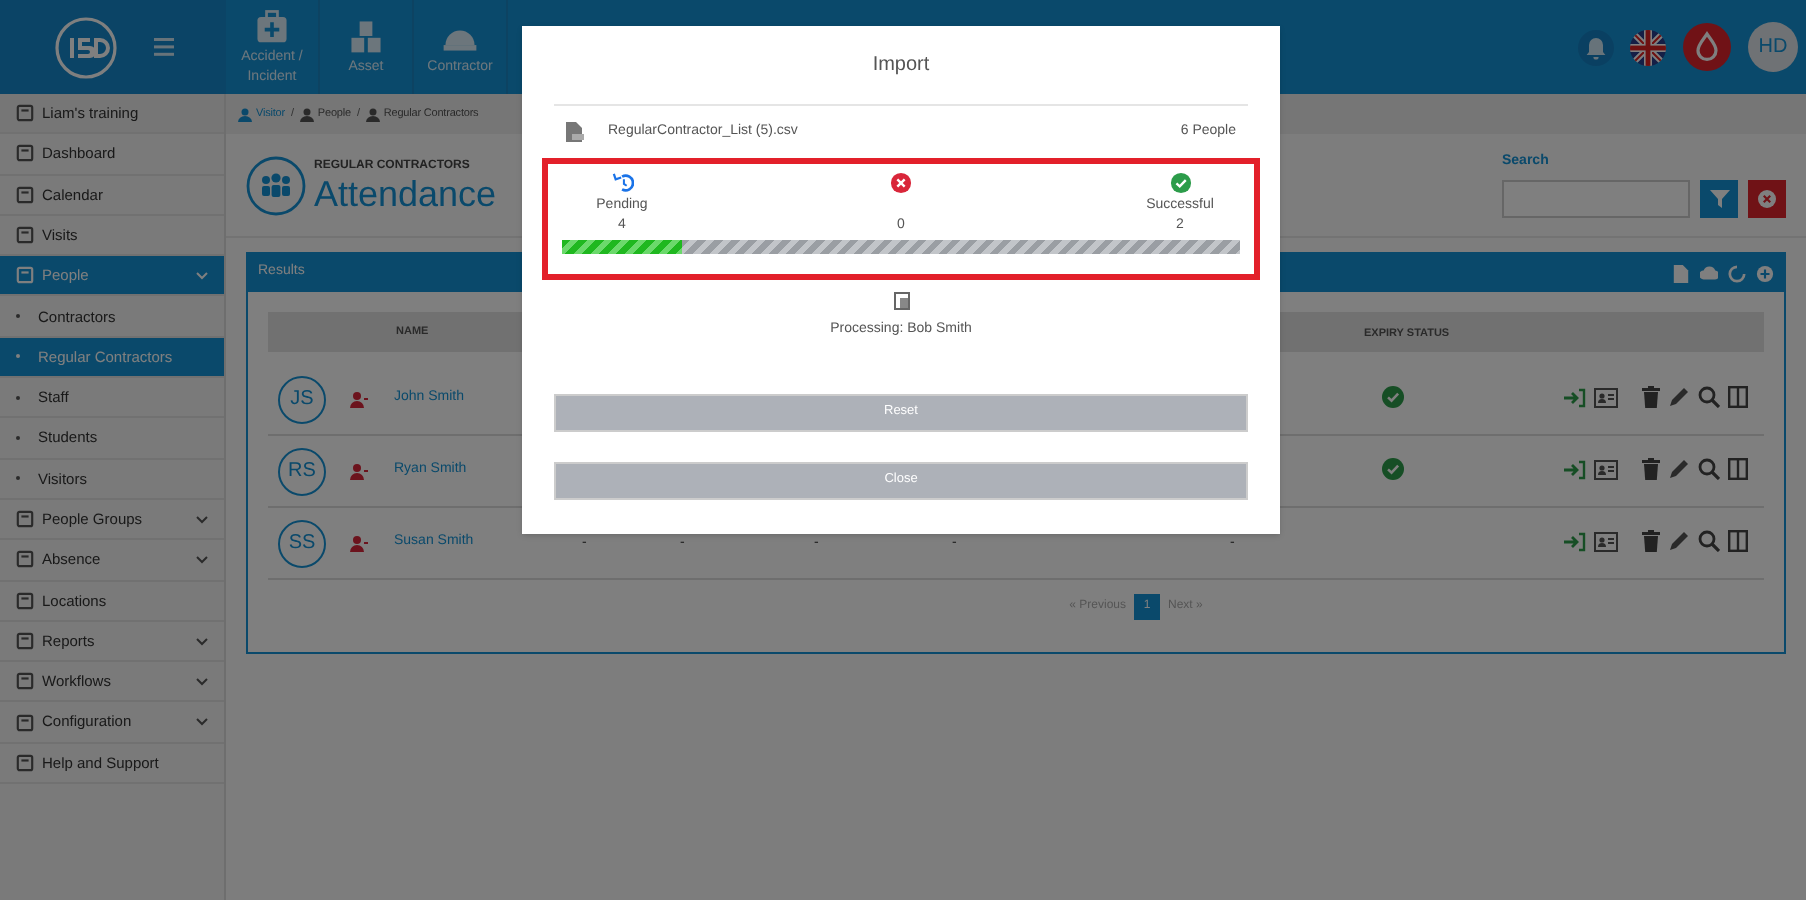 The height and width of the screenshot is (900, 1806). I want to click on add-icon, so click(1765, 273).